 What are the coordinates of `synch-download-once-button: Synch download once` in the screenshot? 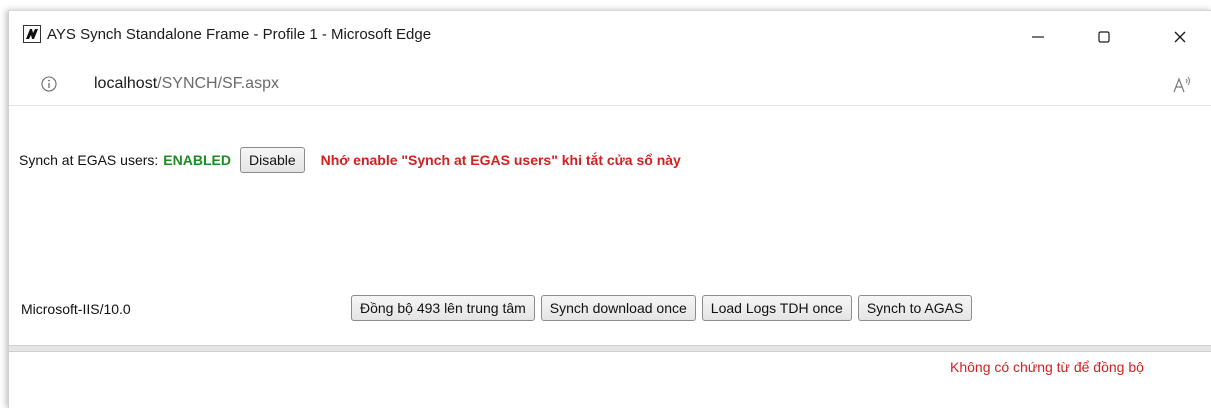 It's located at (618, 308).